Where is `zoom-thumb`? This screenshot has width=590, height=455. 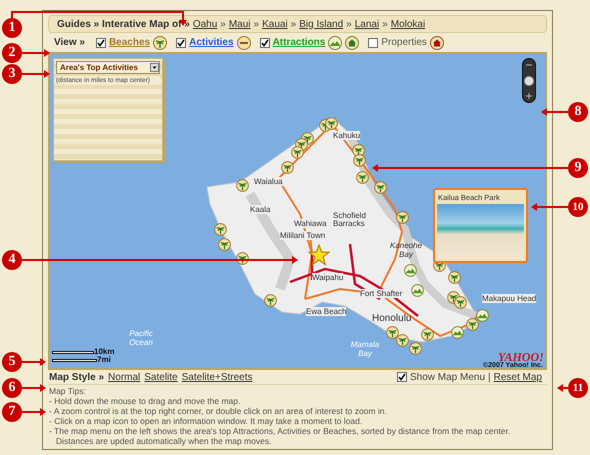
zoom-thumb is located at coordinates (529, 81).